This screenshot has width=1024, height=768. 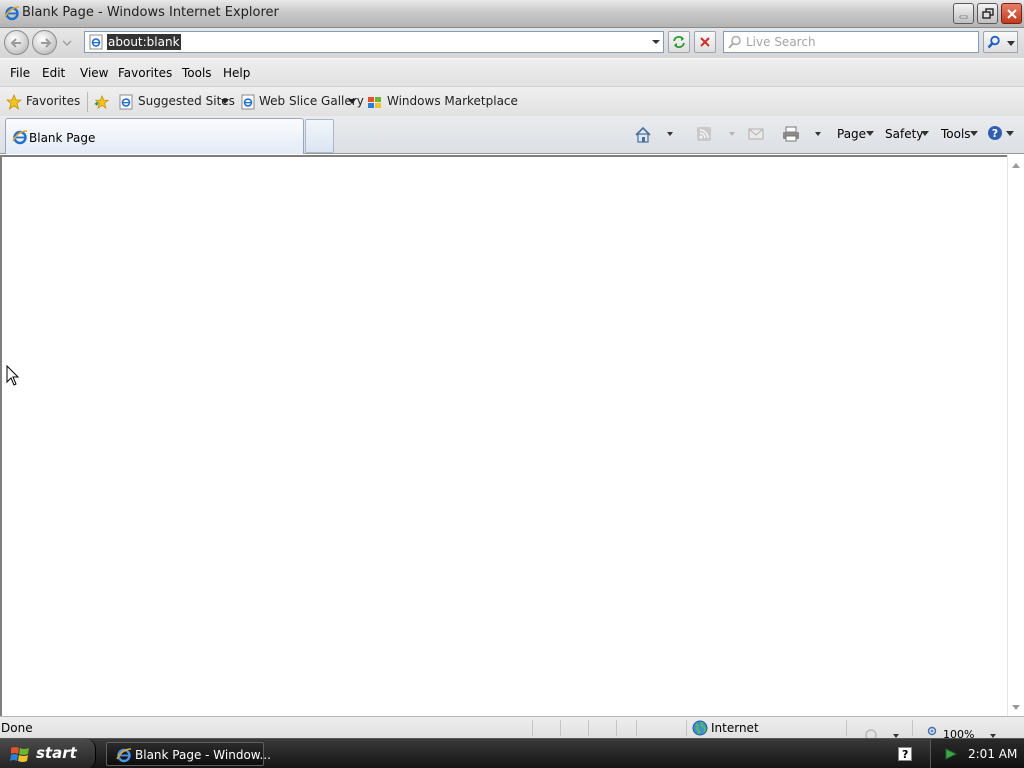 What do you see at coordinates (870, 133) in the screenshot?
I see `page-menu-dropdown-icon` at bounding box center [870, 133].